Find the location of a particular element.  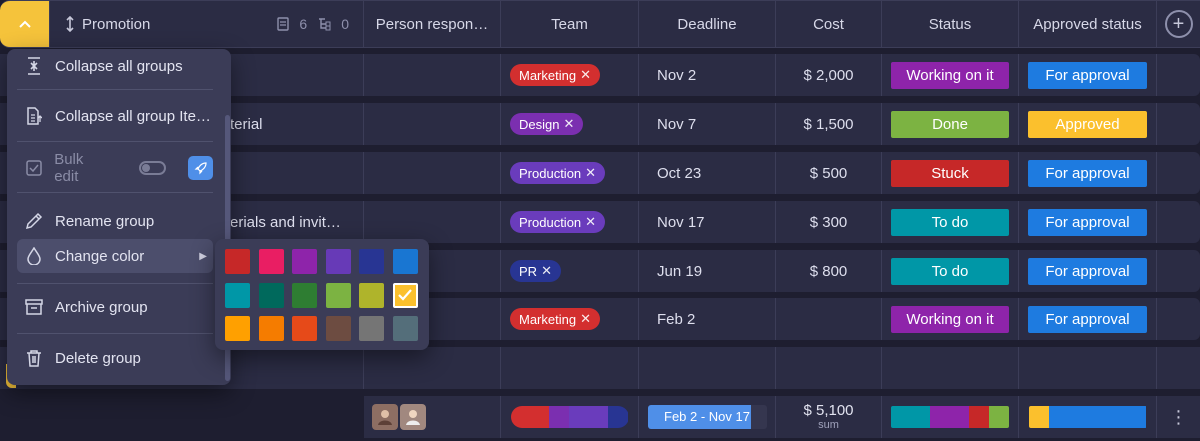

column-header-cost: Cost is located at coordinates (829, 24).